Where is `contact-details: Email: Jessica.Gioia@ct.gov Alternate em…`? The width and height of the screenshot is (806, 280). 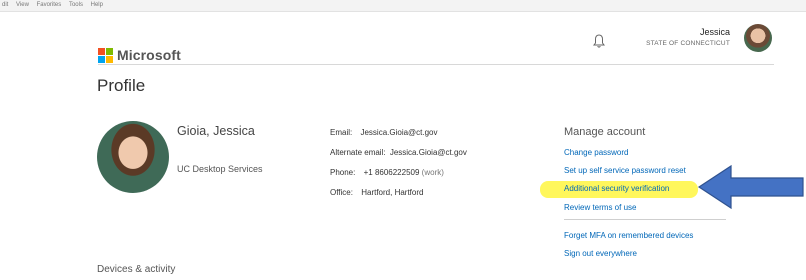
contact-details: Email: Jessica.Gioia@ct.gov Alternate em… is located at coordinates (398, 167).